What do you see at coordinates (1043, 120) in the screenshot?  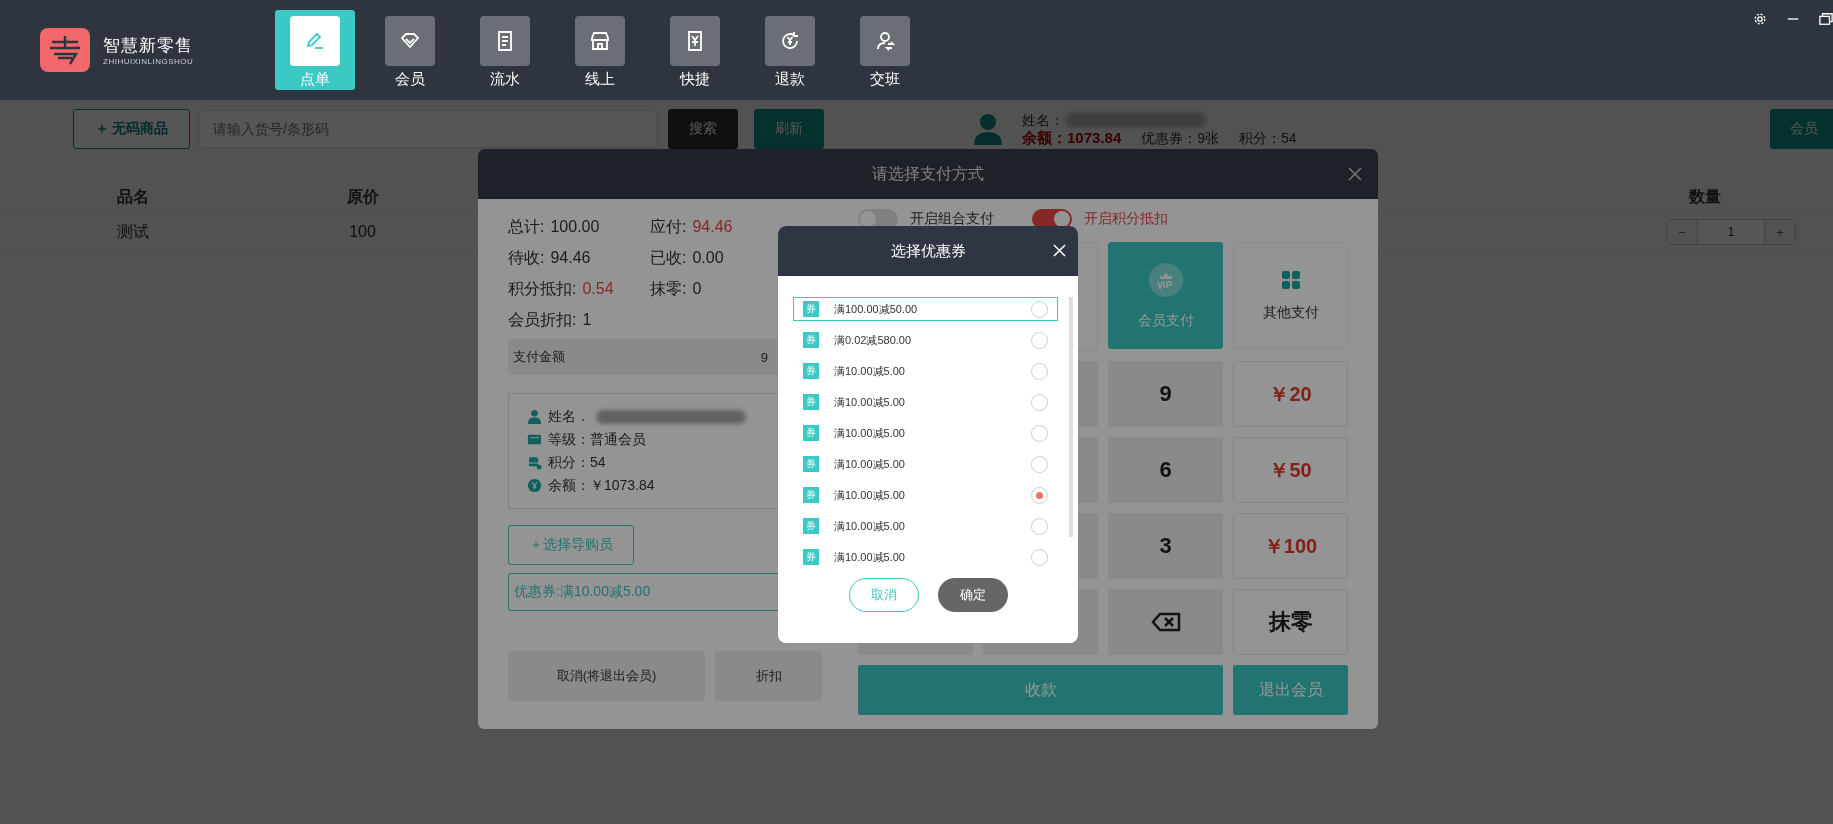 I see `name-label: 姓名：` at bounding box center [1043, 120].